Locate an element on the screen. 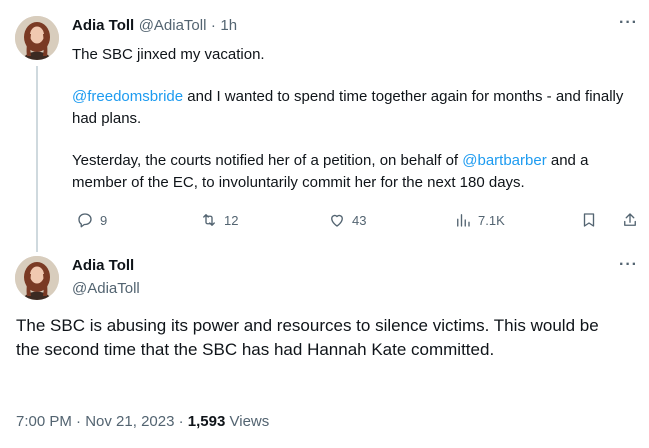  reply-icon is located at coordinates (85, 220).